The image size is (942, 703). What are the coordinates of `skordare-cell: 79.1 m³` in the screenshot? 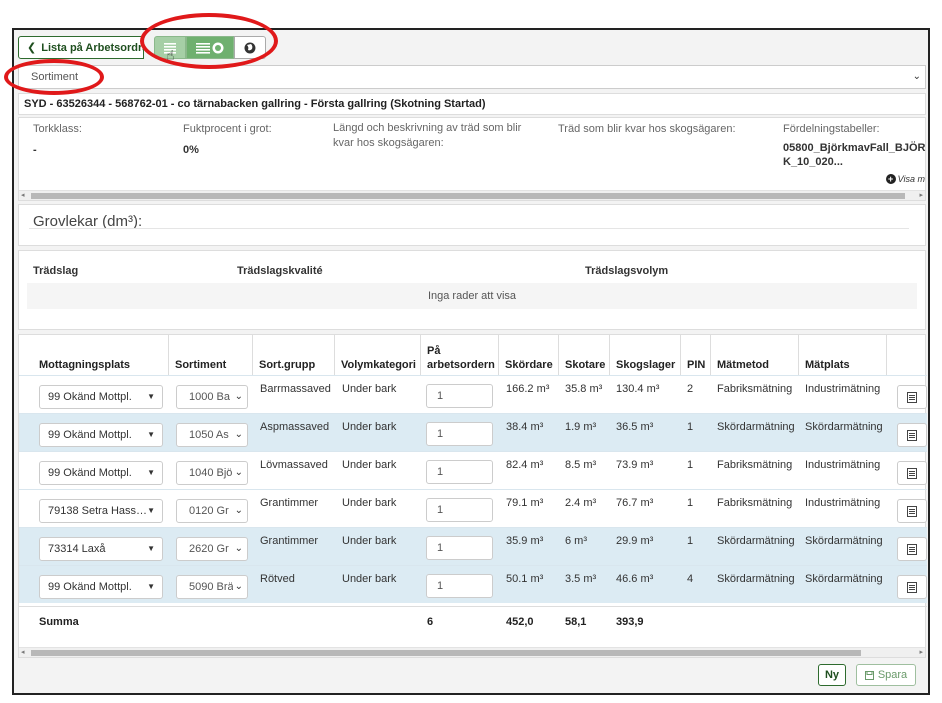 It's located at (525, 503).